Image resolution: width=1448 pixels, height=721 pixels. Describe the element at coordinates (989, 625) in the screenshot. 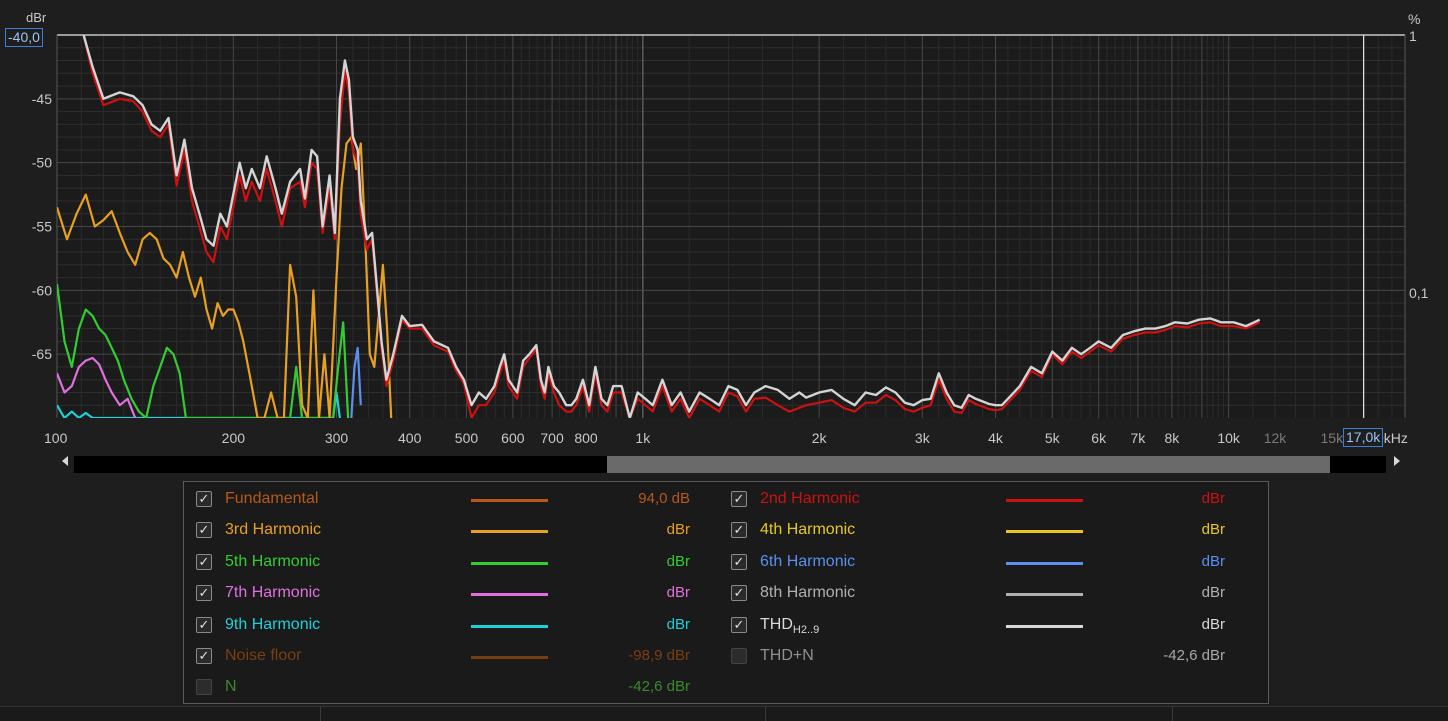

I see `legend-item: ✓ THDH2..9 dBr` at that location.